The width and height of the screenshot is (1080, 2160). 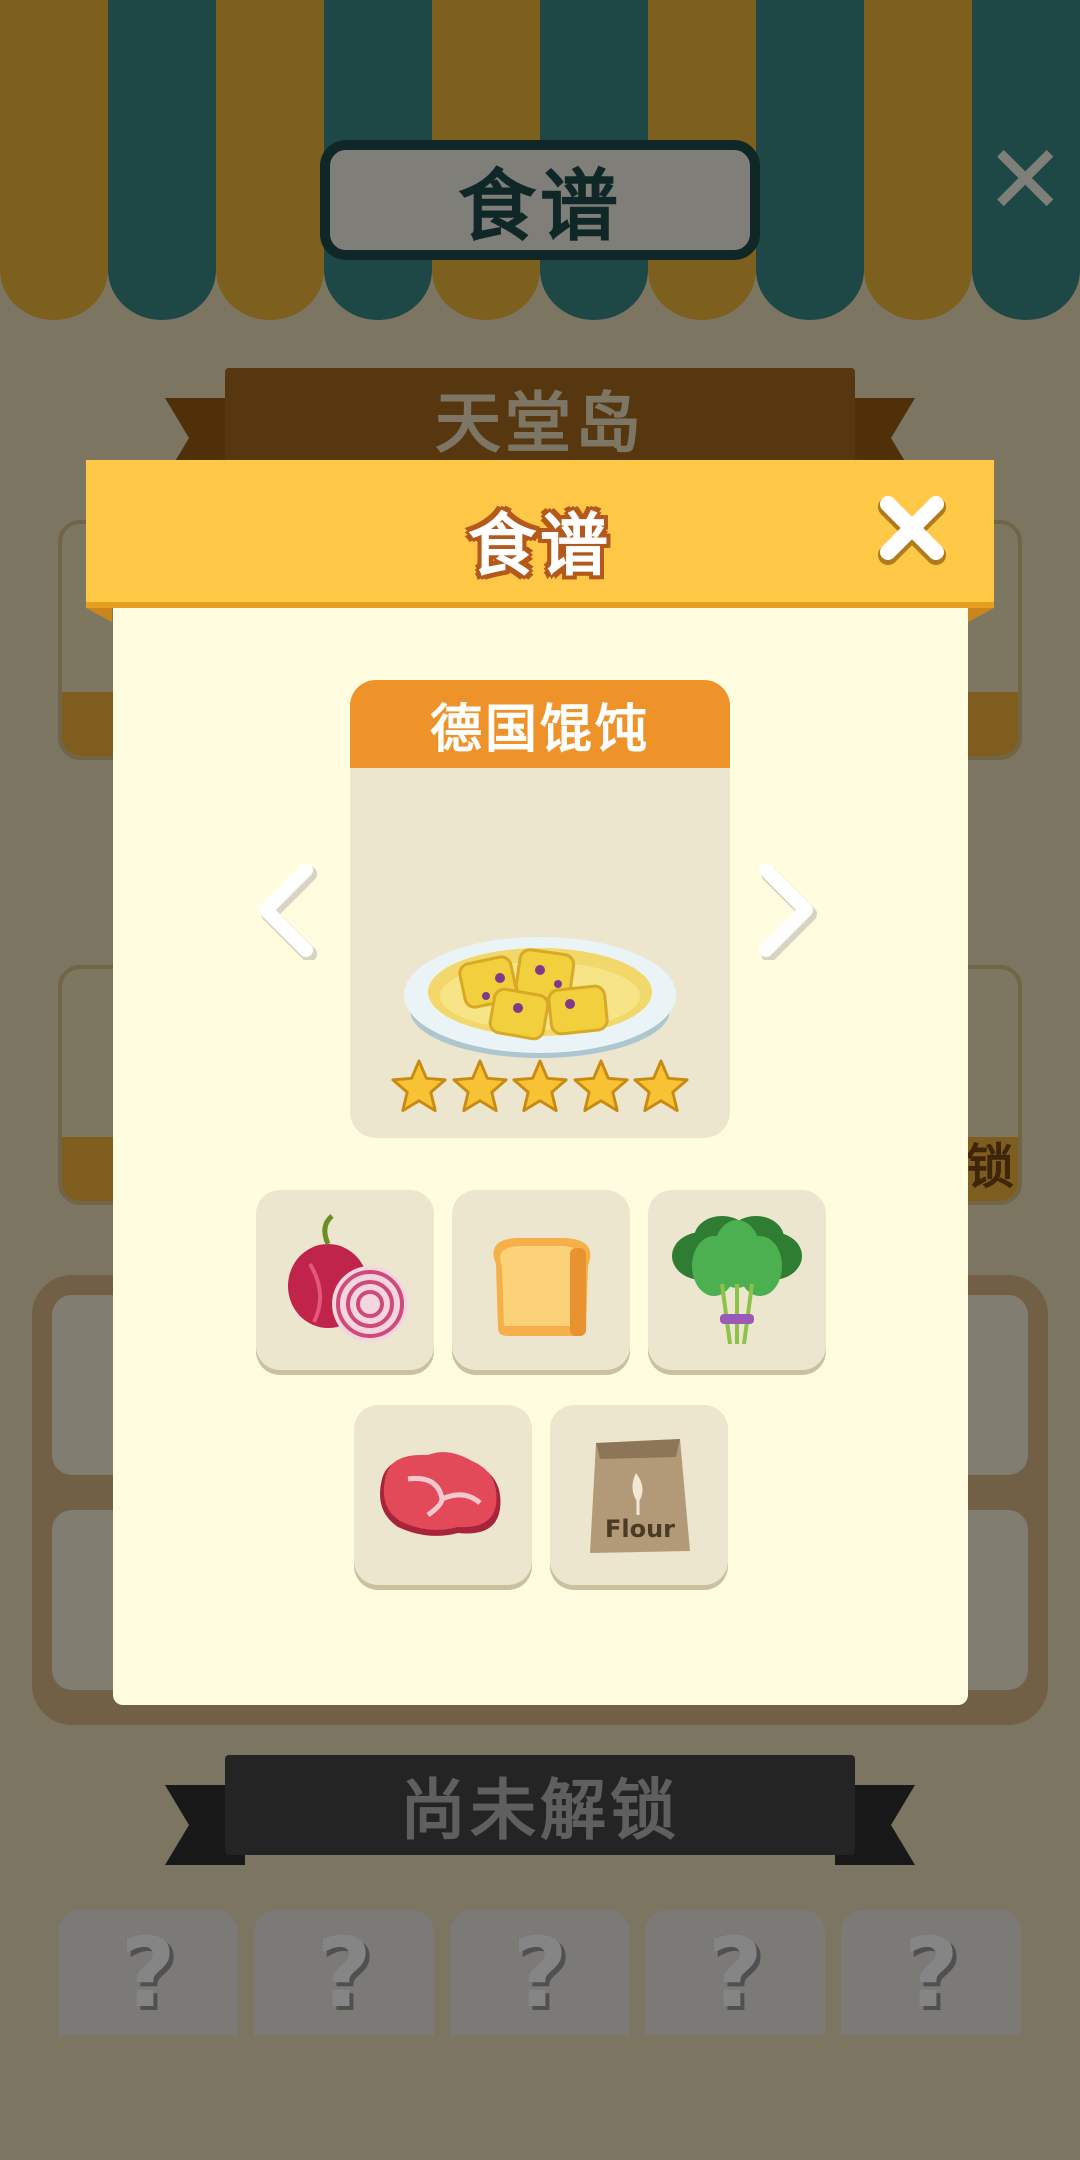 I want to click on close-icon, so click(x=912, y=528).